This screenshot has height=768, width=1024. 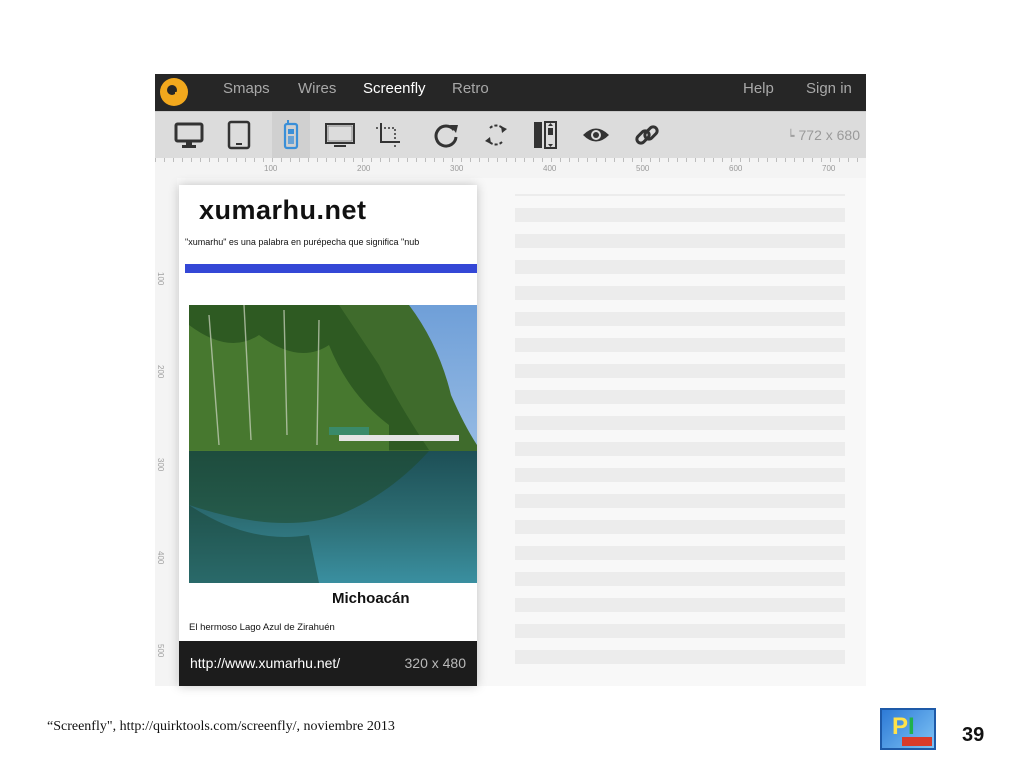 What do you see at coordinates (510, 92) in the screenshot?
I see `top-nav: Smaps Wires Screenfly Retro Help Sign in` at bounding box center [510, 92].